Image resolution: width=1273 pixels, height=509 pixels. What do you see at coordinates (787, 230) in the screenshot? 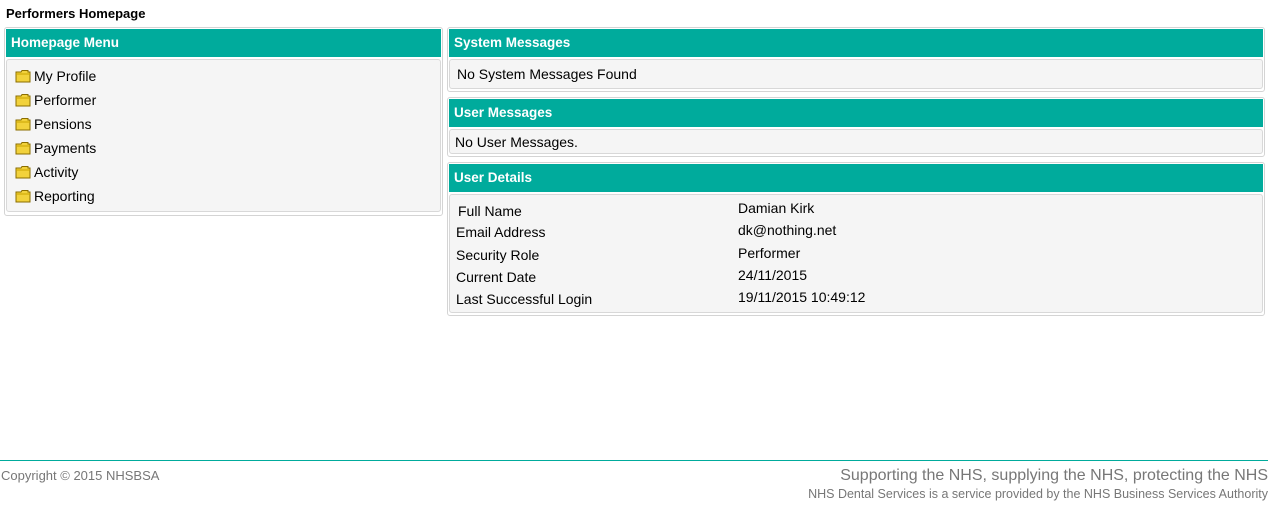
I see `detail-value: dk@nothing.net` at bounding box center [787, 230].